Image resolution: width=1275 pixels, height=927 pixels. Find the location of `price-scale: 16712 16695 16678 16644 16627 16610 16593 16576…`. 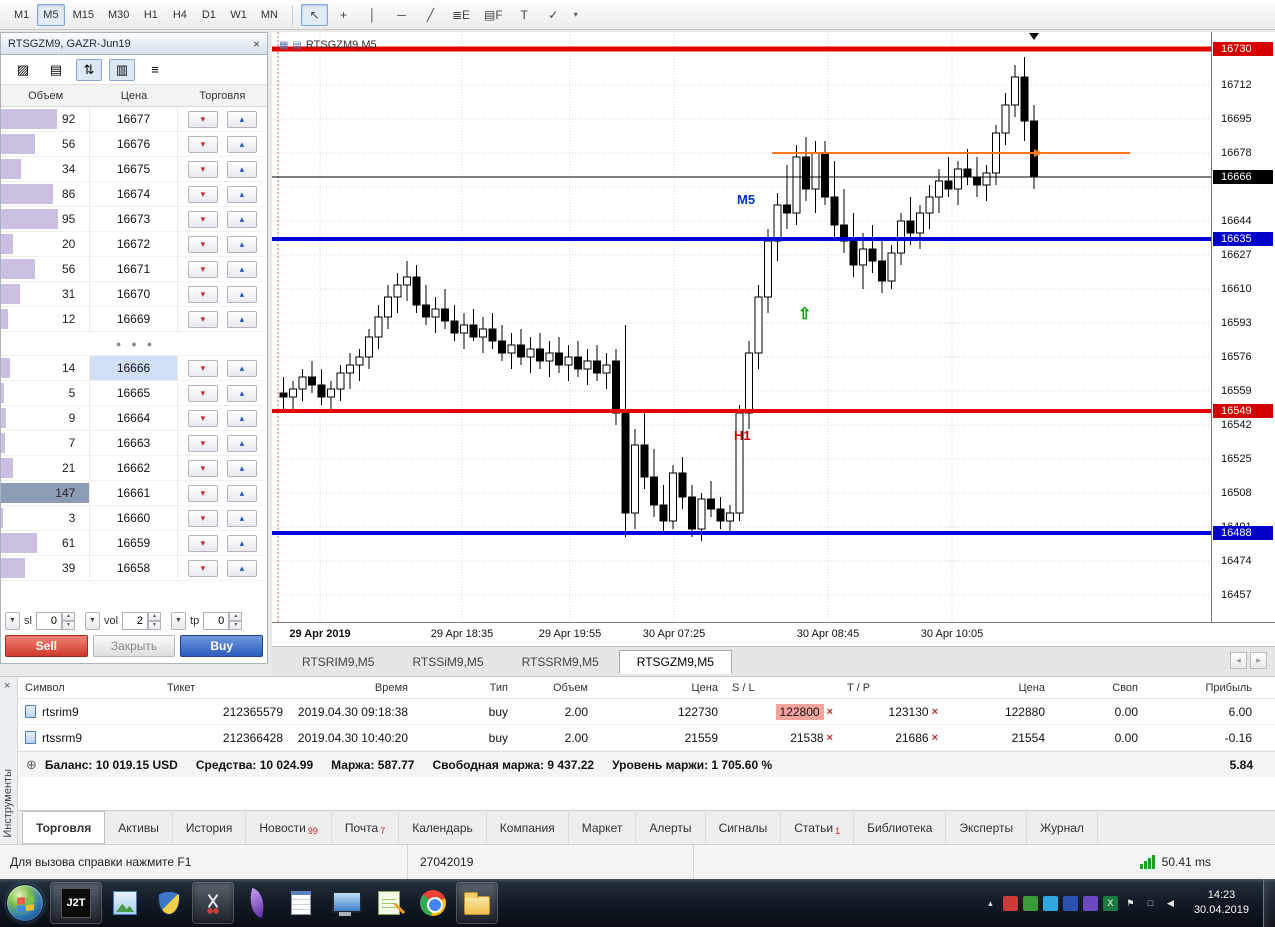

price-scale: 16712 16695 16678 16644 16627 16610 16593 16576… is located at coordinates (1243, 327).